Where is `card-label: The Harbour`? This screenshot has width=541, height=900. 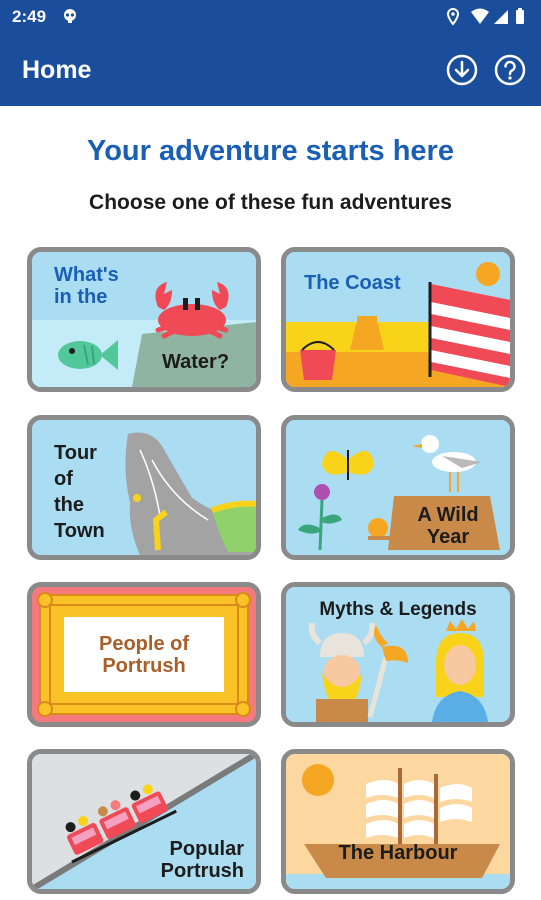 card-label: The Harbour is located at coordinates (398, 853).